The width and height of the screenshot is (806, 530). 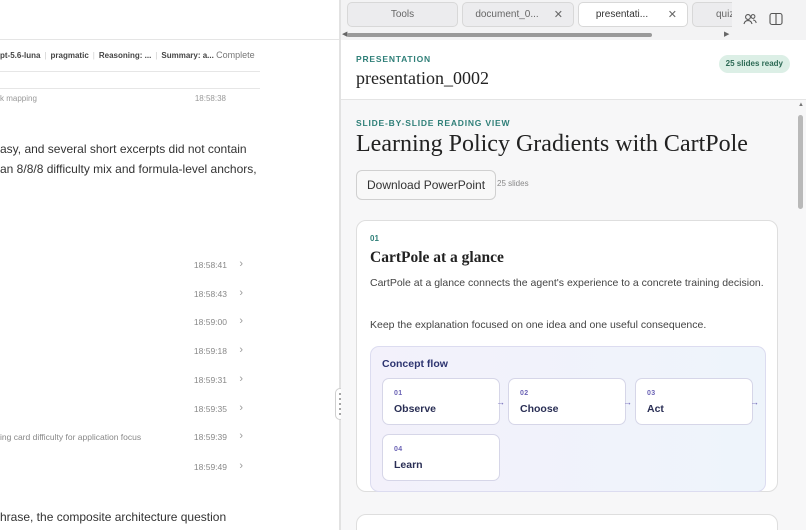 What do you see at coordinates (122, 266) in the screenshot?
I see `log-row: 18:58:41 ›` at bounding box center [122, 266].